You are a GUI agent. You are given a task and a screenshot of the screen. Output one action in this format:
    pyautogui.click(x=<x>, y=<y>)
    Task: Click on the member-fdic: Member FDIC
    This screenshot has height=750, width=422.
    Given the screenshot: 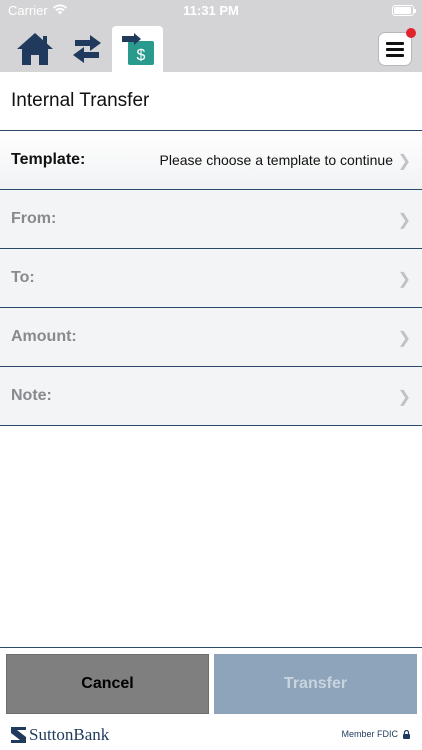 What is the action you would take?
    pyautogui.click(x=375, y=734)
    